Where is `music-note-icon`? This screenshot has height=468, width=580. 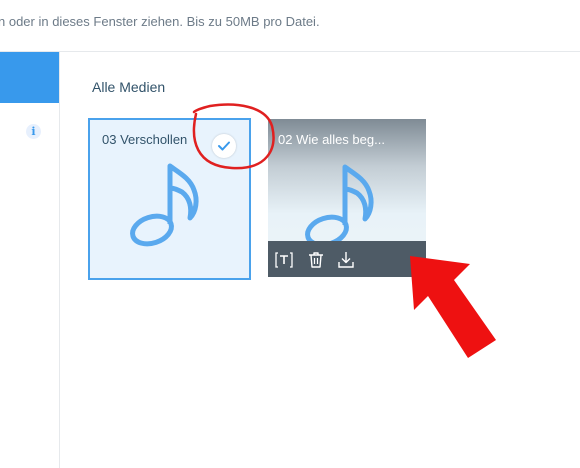 music-note-icon is located at coordinates (339, 206).